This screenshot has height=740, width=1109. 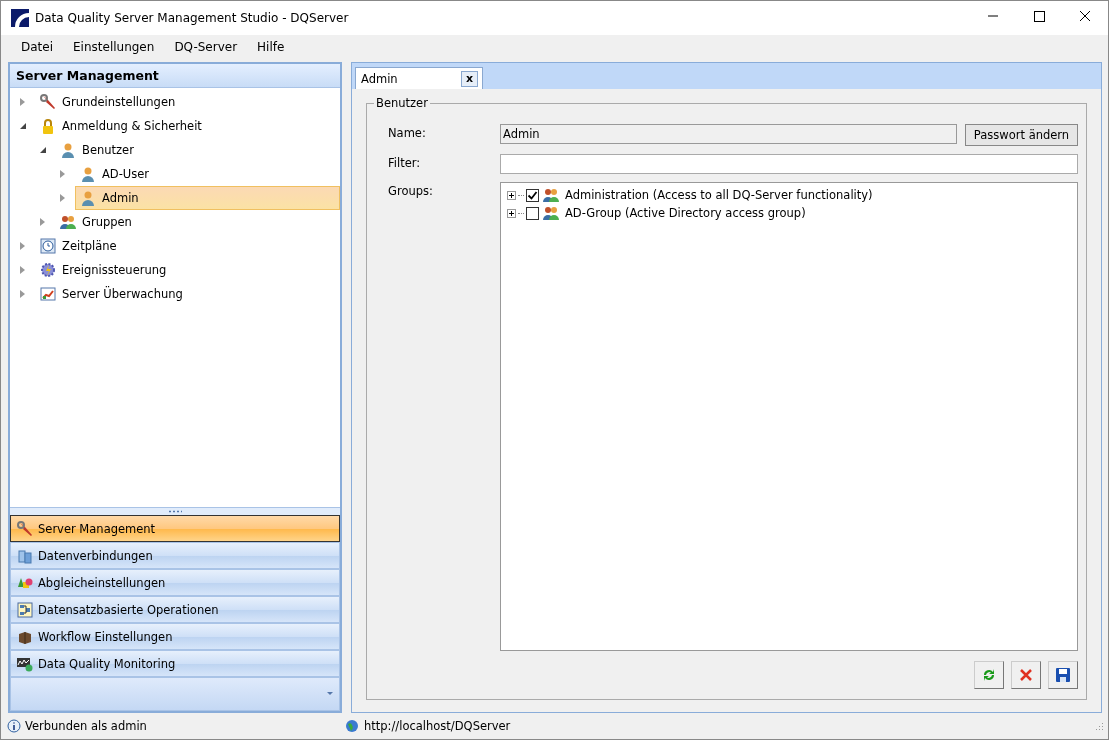 What do you see at coordinates (48, 270) in the screenshot?
I see `gear-icon` at bounding box center [48, 270].